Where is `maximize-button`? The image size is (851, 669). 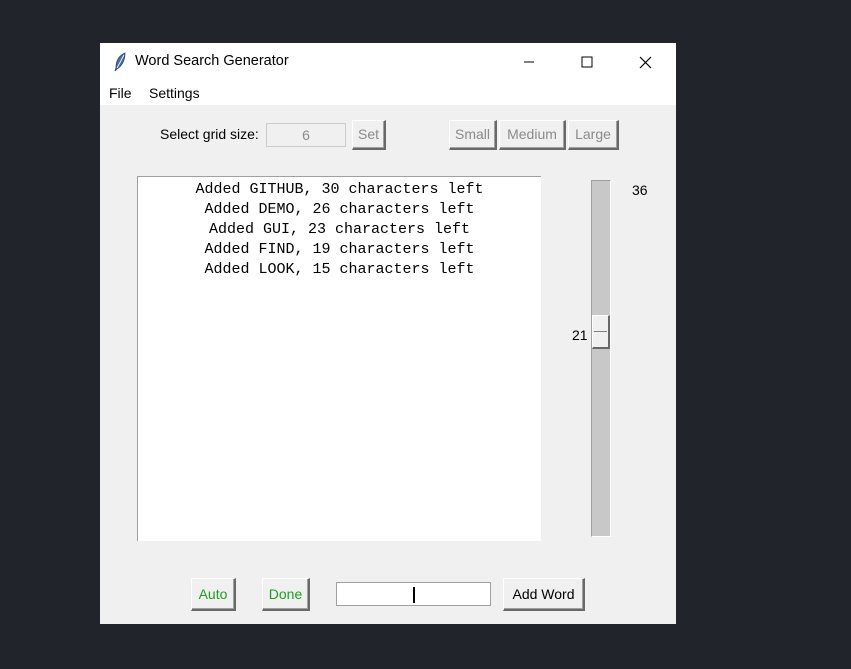
maximize-button is located at coordinates (587, 62).